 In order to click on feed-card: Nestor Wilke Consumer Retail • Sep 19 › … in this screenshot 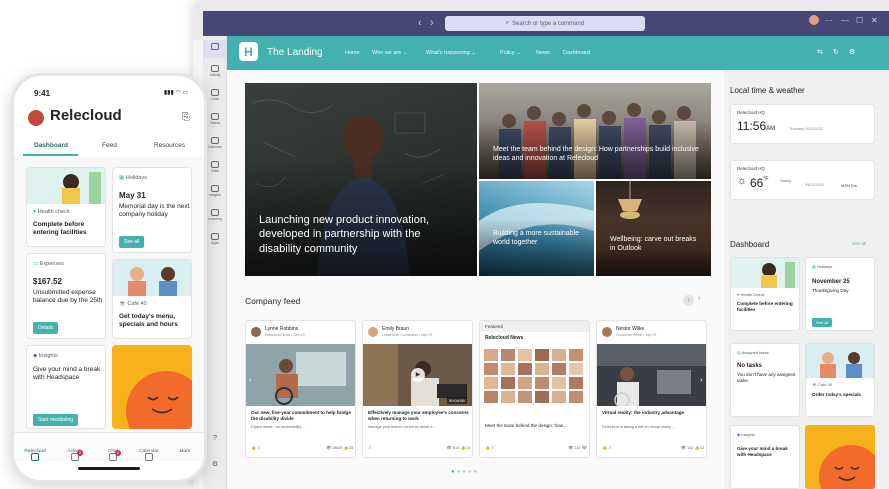, I will do `click(651, 389)`.